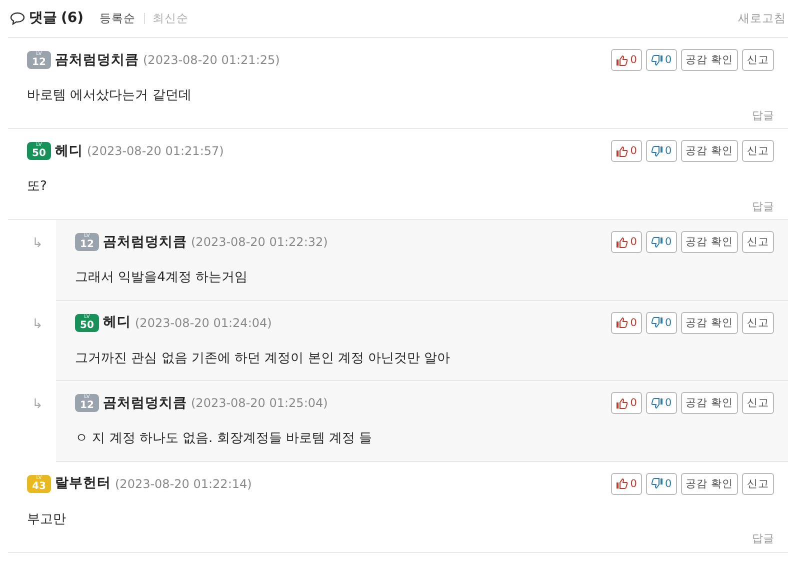  What do you see at coordinates (118, 19) in the screenshot?
I see `sort-option: 등록순` at bounding box center [118, 19].